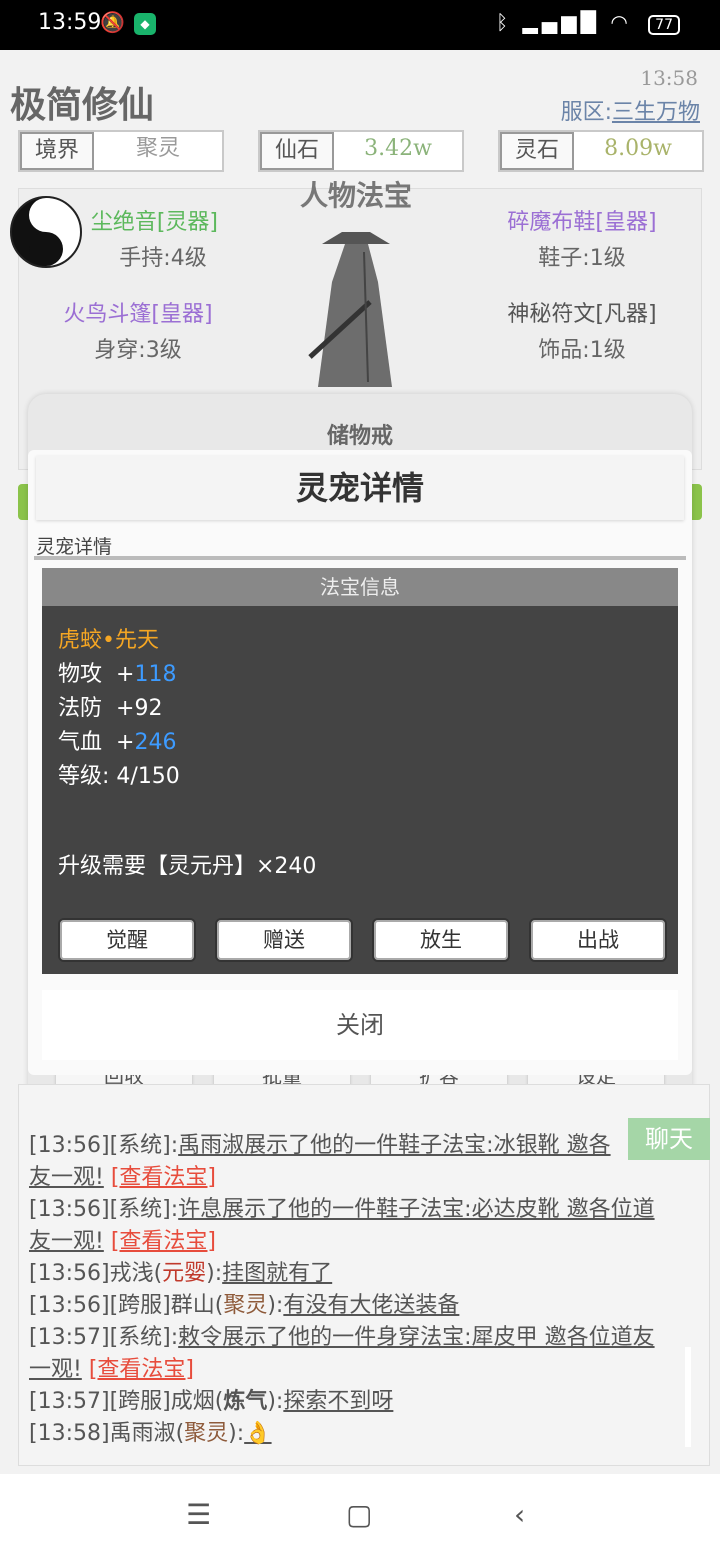  Describe the element at coordinates (360, 25) in the screenshot. I see `status-bar: 13:59 🔕 ◆ ᛒ ▂▄▆█ ◠ 77` at that location.